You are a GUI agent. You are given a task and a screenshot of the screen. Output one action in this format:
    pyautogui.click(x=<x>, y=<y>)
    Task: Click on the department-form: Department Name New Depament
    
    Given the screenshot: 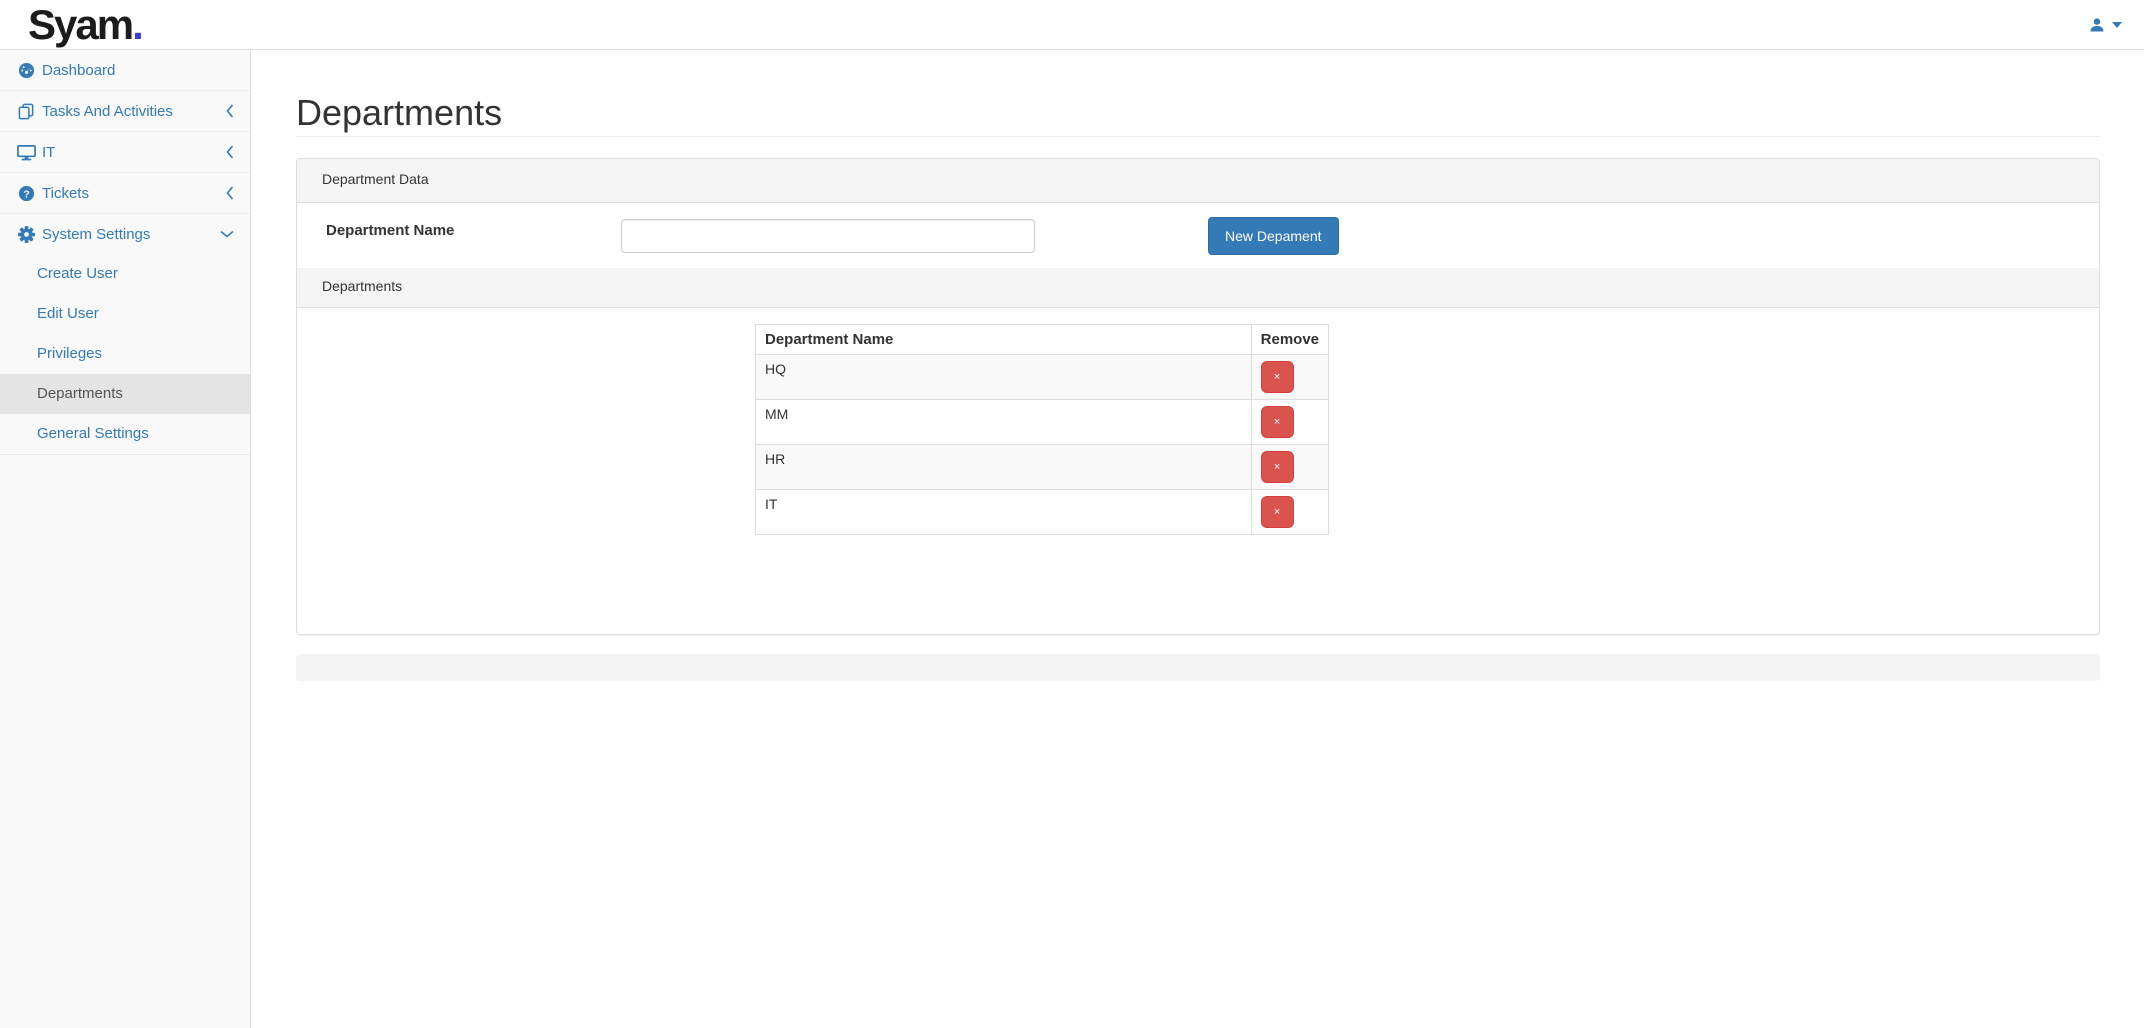 What is the action you would take?
    pyautogui.click(x=1198, y=235)
    